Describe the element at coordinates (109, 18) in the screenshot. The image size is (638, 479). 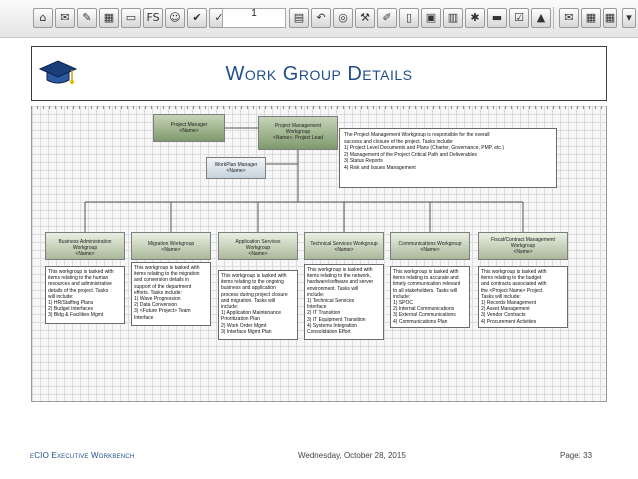
I see `print-icon: ▦` at that location.